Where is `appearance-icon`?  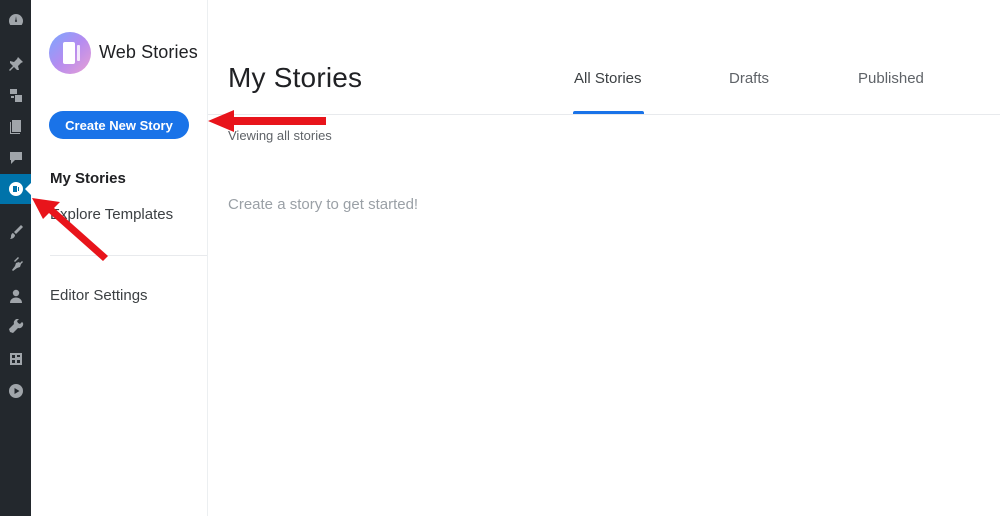
appearance-icon is located at coordinates (15, 232).